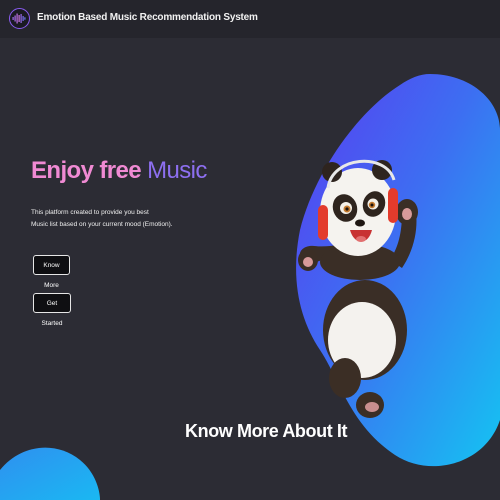  I want to click on panda-with-headphones-illustration, so click(358, 288).